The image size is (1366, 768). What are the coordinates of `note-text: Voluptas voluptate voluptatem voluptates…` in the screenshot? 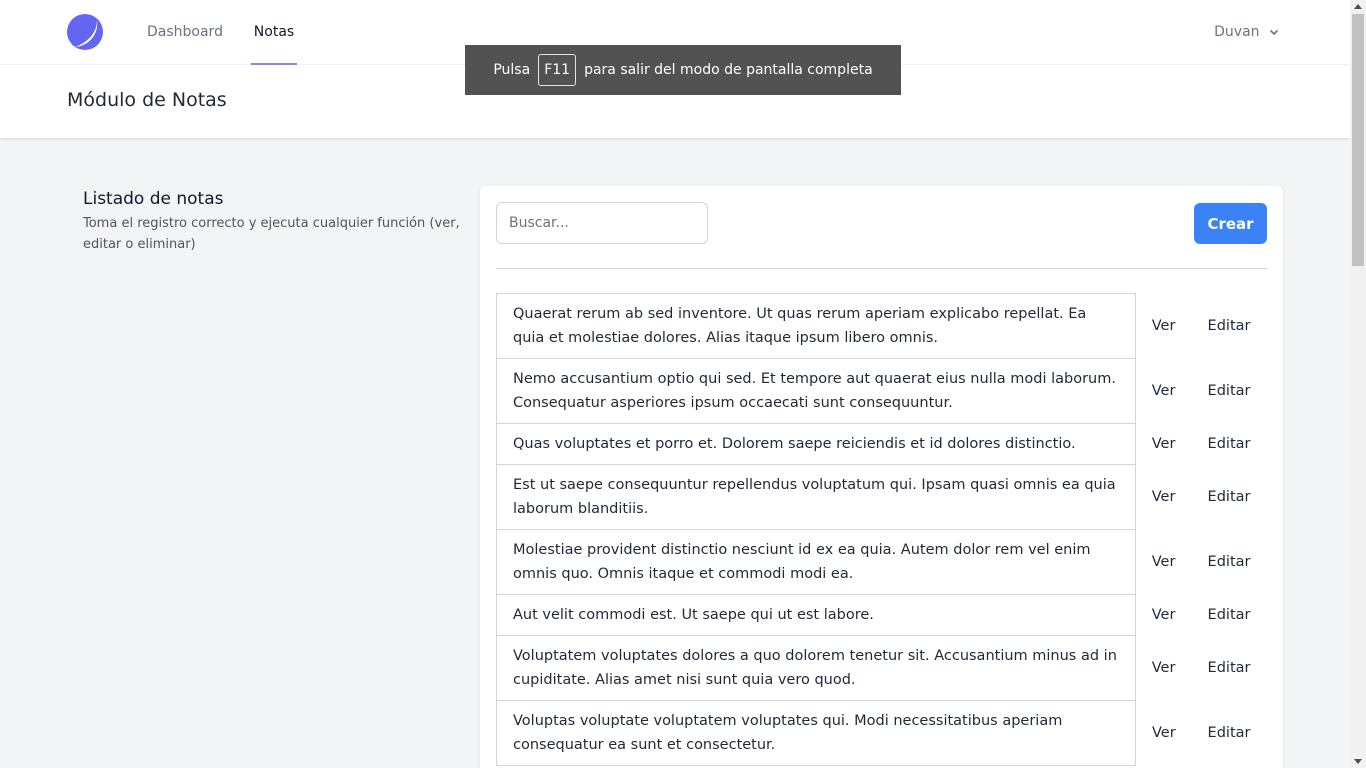 It's located at (816, 733).